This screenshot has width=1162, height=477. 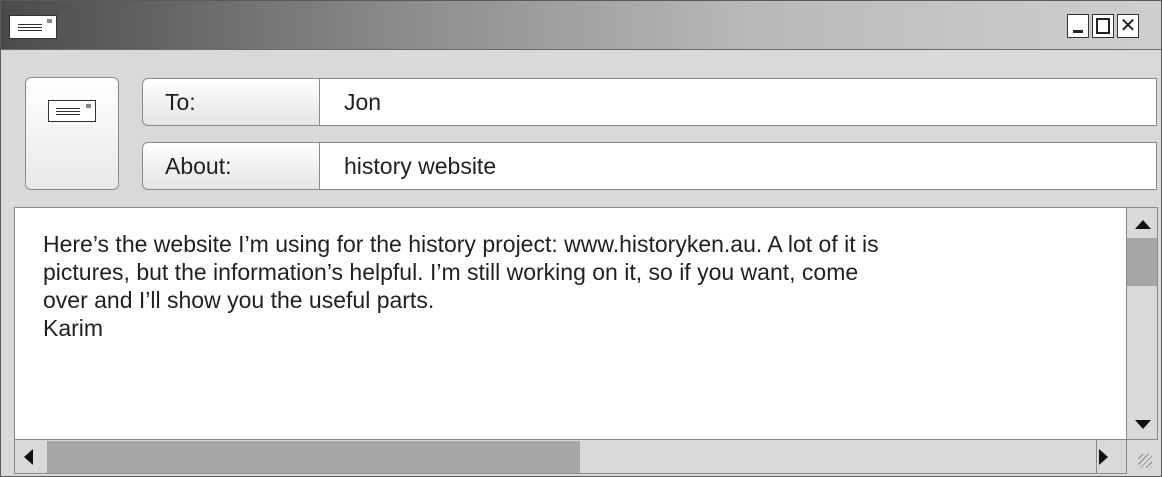 I want to click on close-button: ✕, so click(x=1128, y=26).